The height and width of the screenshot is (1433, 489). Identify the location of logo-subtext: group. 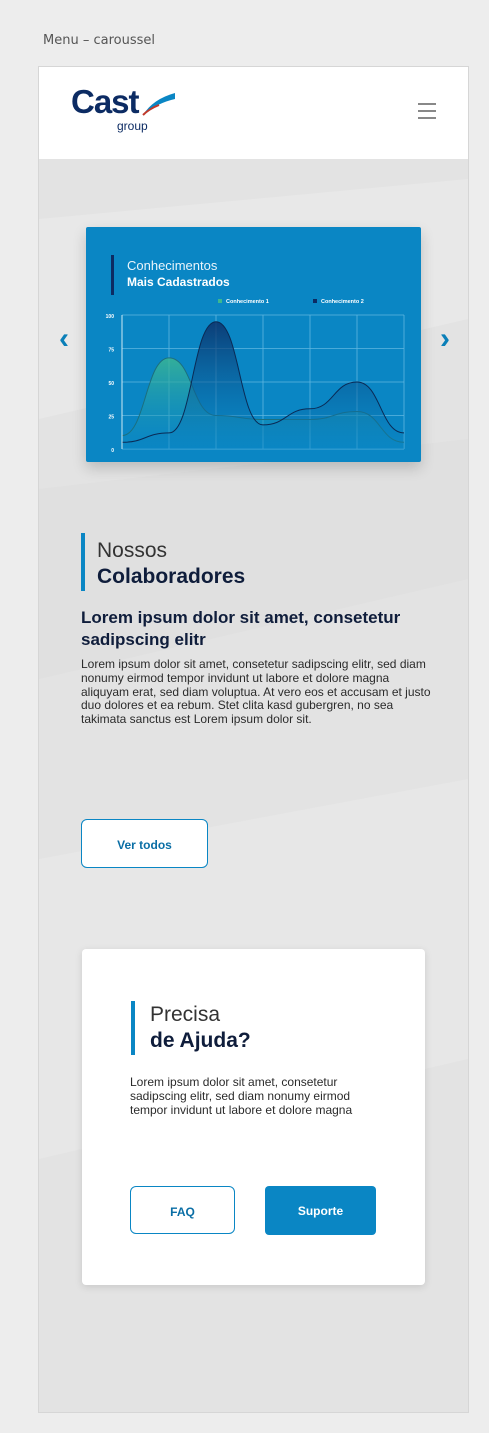
(132, 126).